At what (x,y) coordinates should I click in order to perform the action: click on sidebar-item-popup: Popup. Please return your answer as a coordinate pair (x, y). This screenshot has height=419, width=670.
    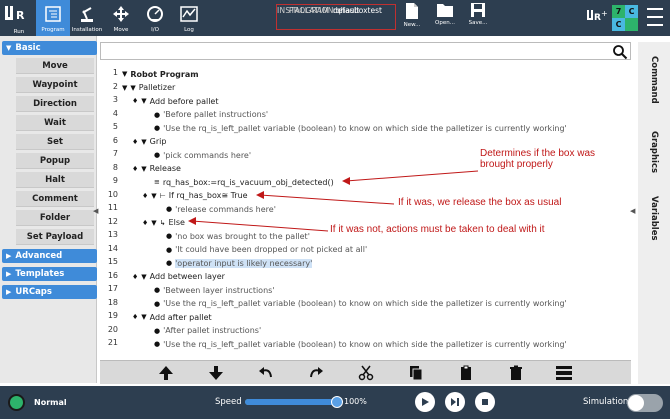
    Looking at the image, I should click on (55, 161).